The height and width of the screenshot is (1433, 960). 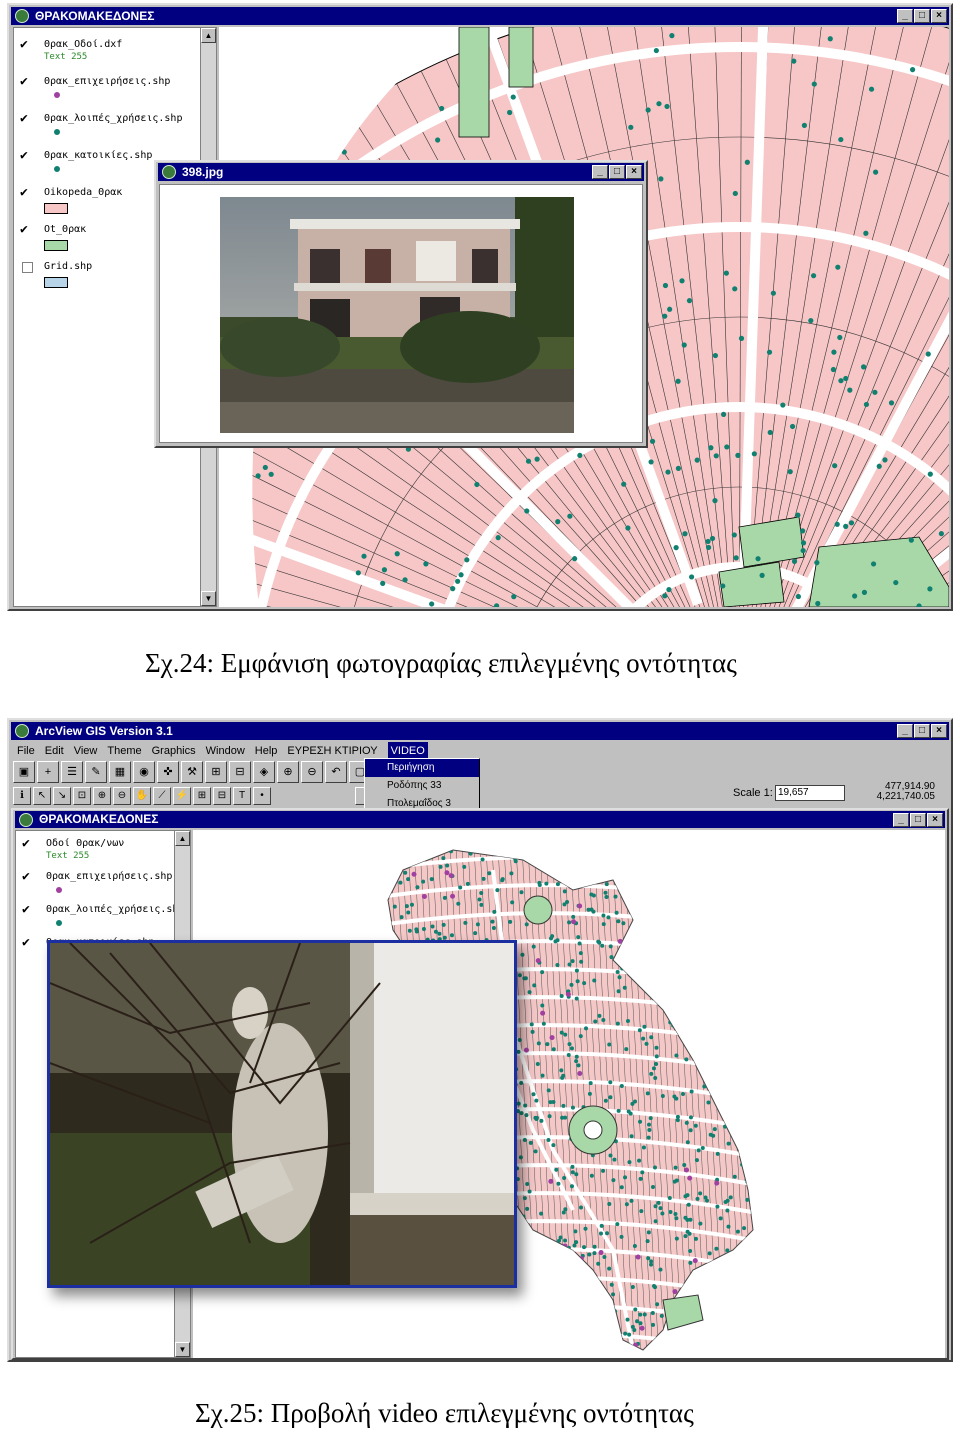 I want to click on video-menu-item: Περιήγηση, so click(x=422, y=768).